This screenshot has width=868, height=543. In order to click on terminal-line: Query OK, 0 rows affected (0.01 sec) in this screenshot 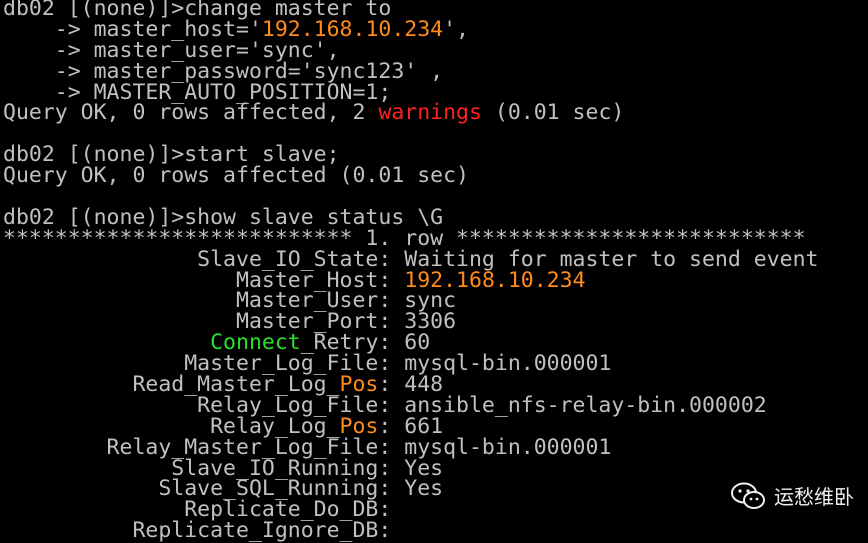, I will do `click(435, 176)`.